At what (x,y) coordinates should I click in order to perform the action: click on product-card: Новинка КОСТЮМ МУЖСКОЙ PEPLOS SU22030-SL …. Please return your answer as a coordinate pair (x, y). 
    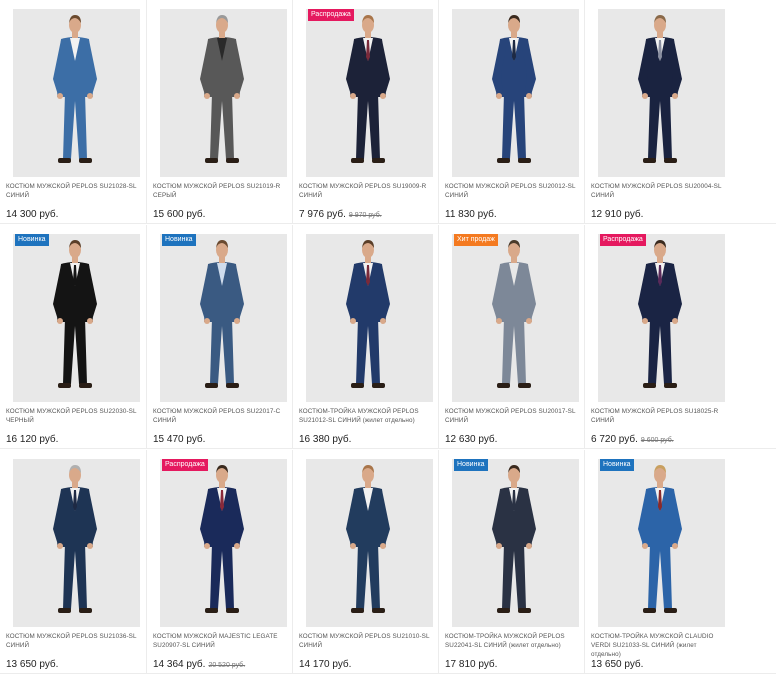
    Looking at the image, I should click on (73, 337).